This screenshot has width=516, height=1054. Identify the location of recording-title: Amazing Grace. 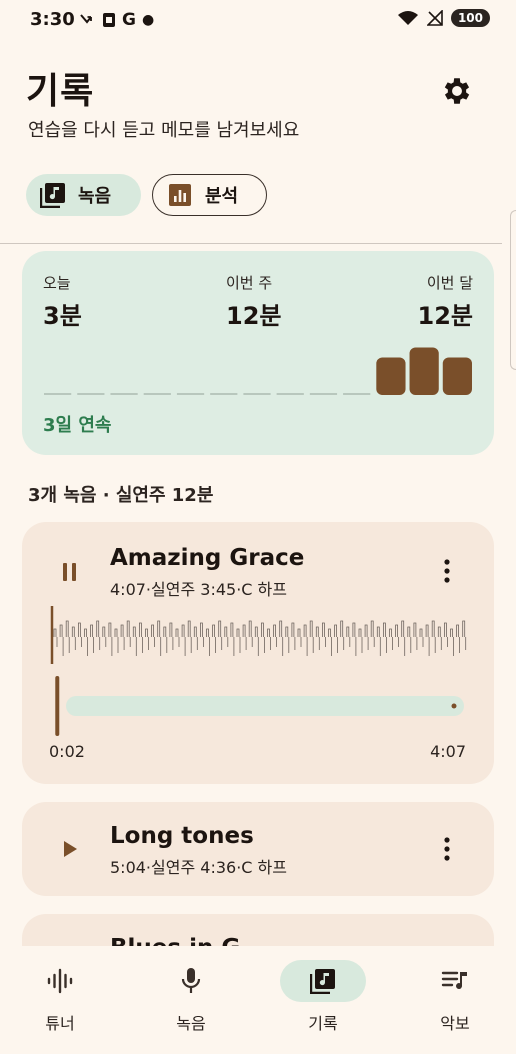
(207, 558).